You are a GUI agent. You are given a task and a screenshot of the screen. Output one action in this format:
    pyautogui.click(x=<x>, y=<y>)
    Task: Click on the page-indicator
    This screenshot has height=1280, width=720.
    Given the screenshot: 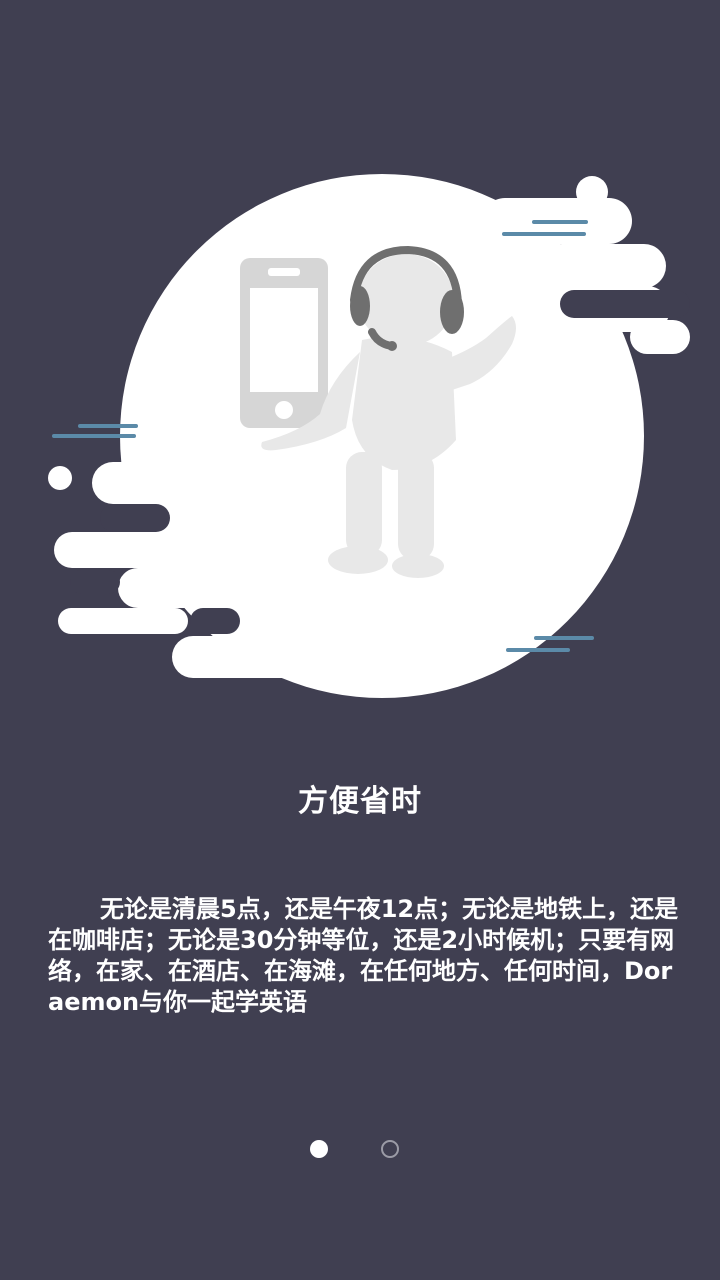 What is the action you would take?
    pyautogui.click(x=360, y=1150)
    